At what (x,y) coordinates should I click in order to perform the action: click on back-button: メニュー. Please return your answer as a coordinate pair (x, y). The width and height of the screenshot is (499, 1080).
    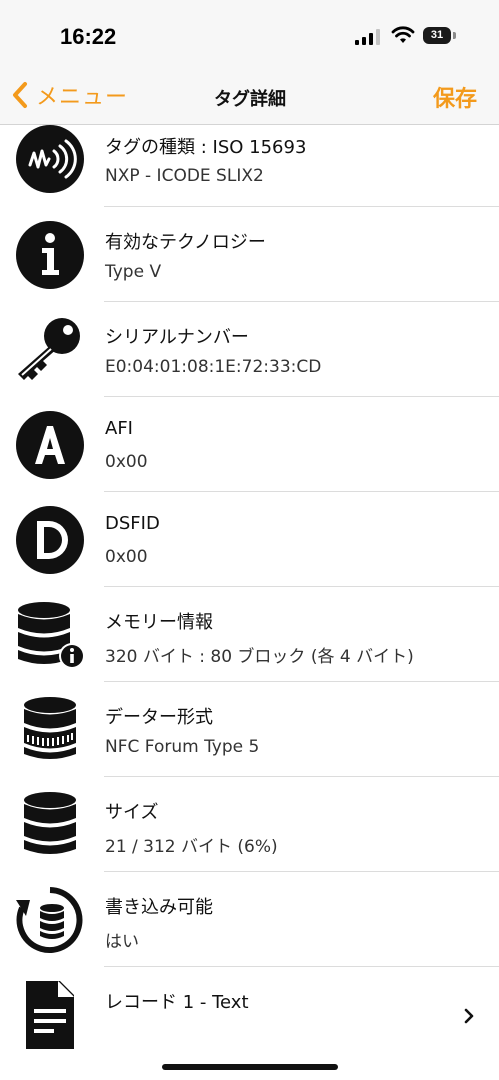
    Looking at the image, I should click on (69, 95).